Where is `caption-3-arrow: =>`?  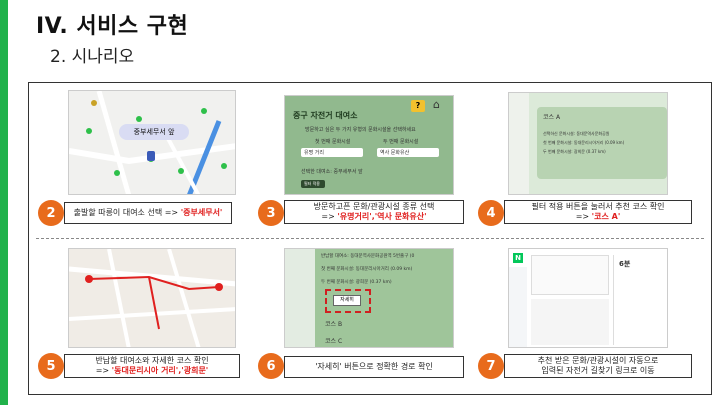 caption-3-arrow: => is located at coordinates (328, 216).